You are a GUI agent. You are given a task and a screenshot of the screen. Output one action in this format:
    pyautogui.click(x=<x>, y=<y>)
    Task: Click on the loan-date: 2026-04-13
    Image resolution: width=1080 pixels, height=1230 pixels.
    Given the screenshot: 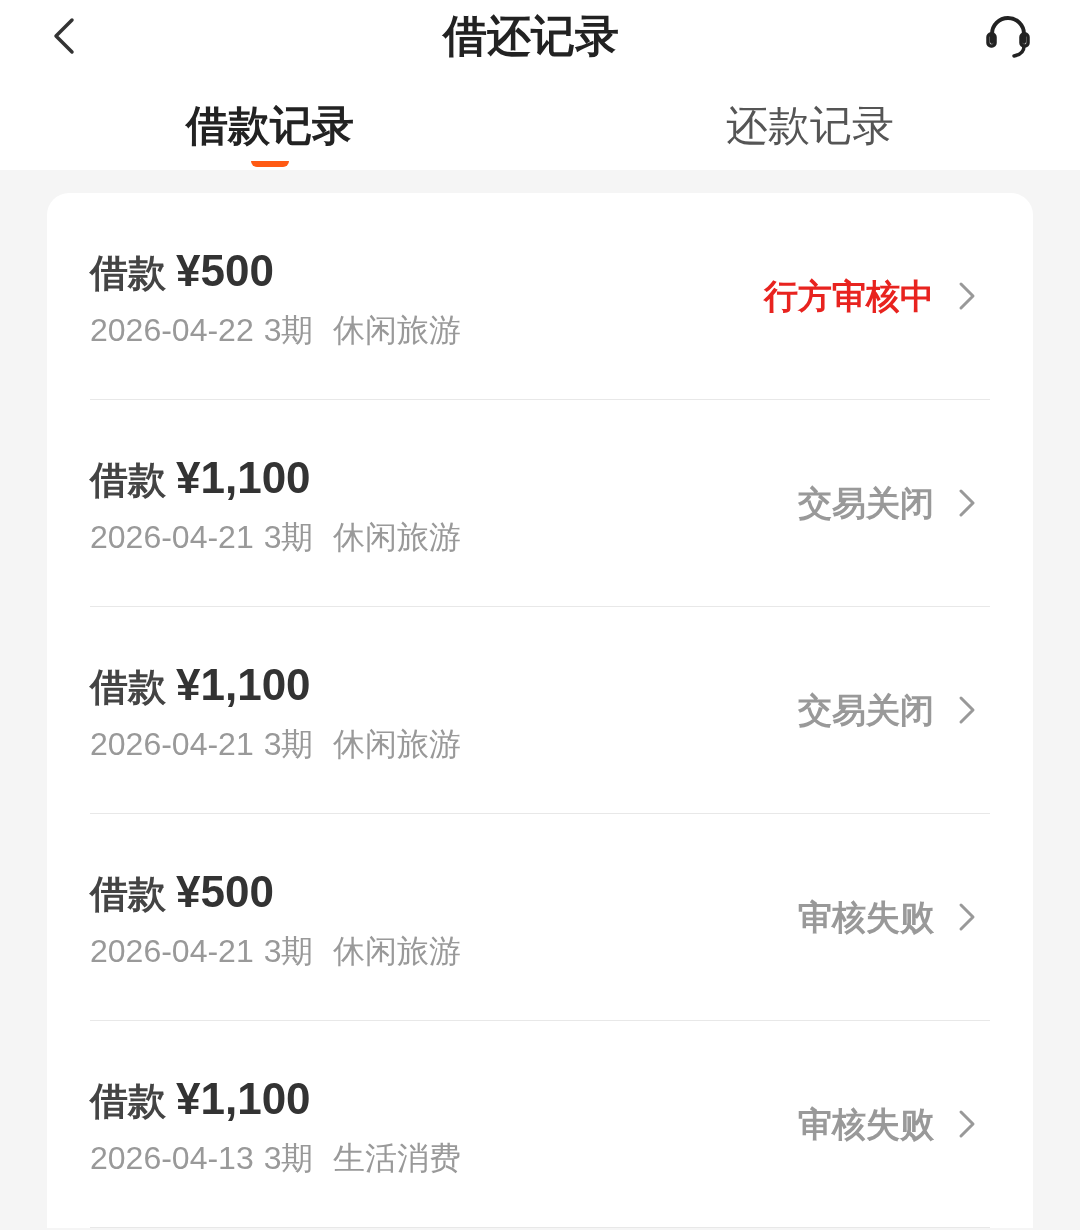 What is the action you would take?
    pyautogui.click(x=172, y=1158)
    